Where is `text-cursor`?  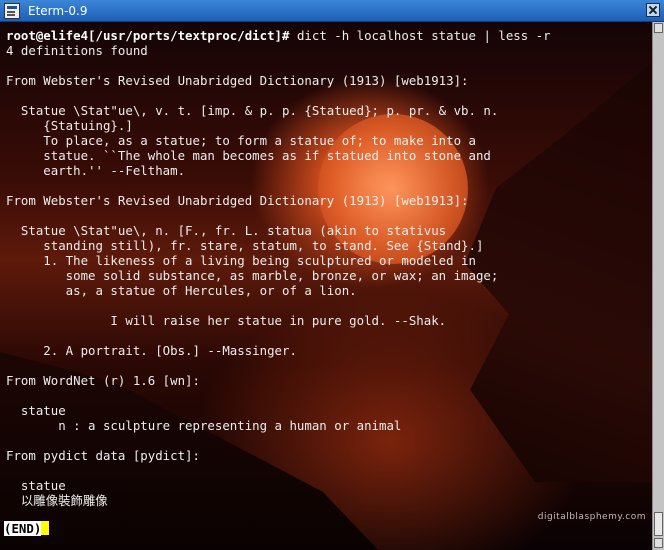
text-cursor is located at coordinates (45, 528).